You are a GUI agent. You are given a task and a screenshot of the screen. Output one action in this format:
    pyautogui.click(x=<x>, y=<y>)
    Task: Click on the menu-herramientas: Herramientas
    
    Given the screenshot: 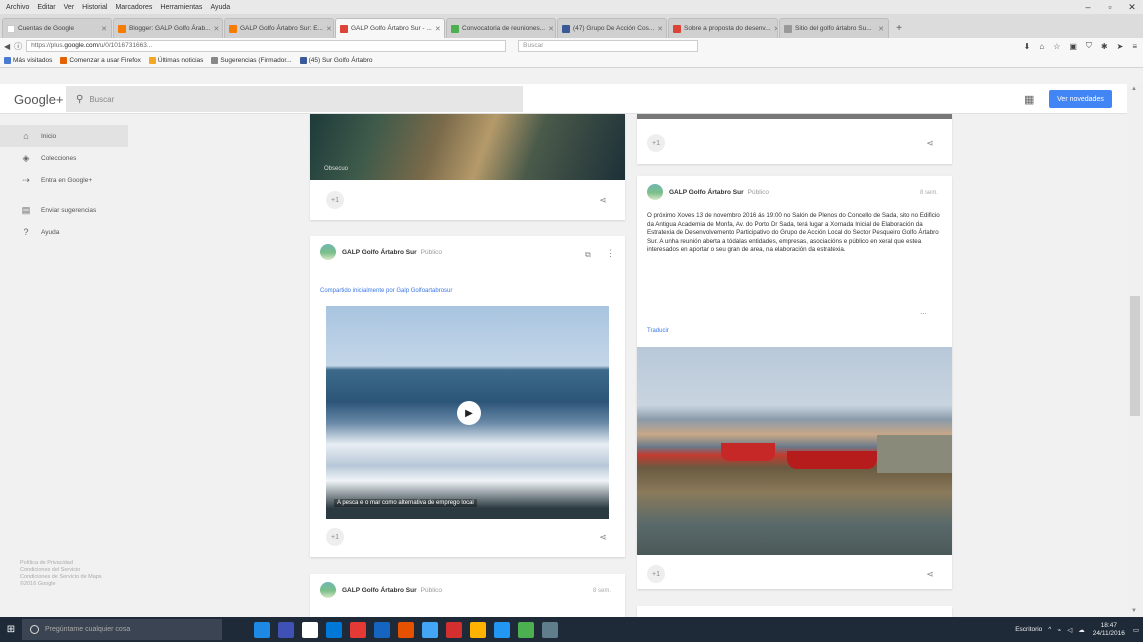 What is the action you would take?
    pyautogui.click(x=181, y=7)
    